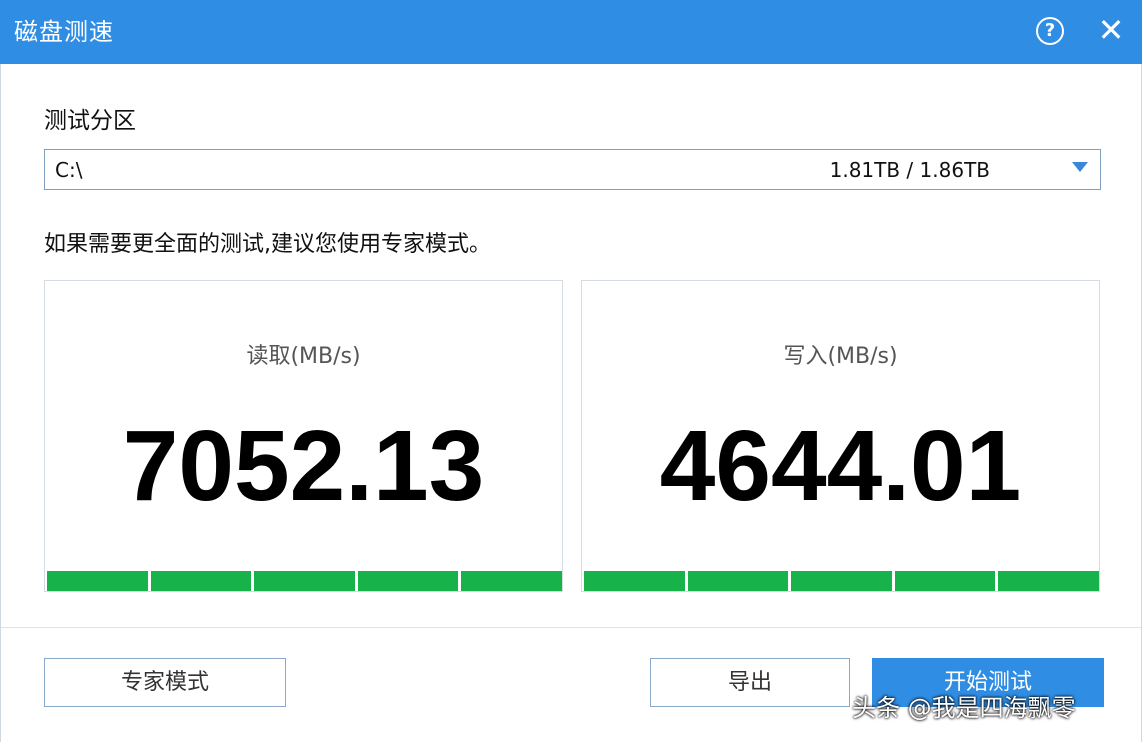 This screenshot has height=742, width=1142. I want to click on partition-drive: C:\, so click(69, 170).